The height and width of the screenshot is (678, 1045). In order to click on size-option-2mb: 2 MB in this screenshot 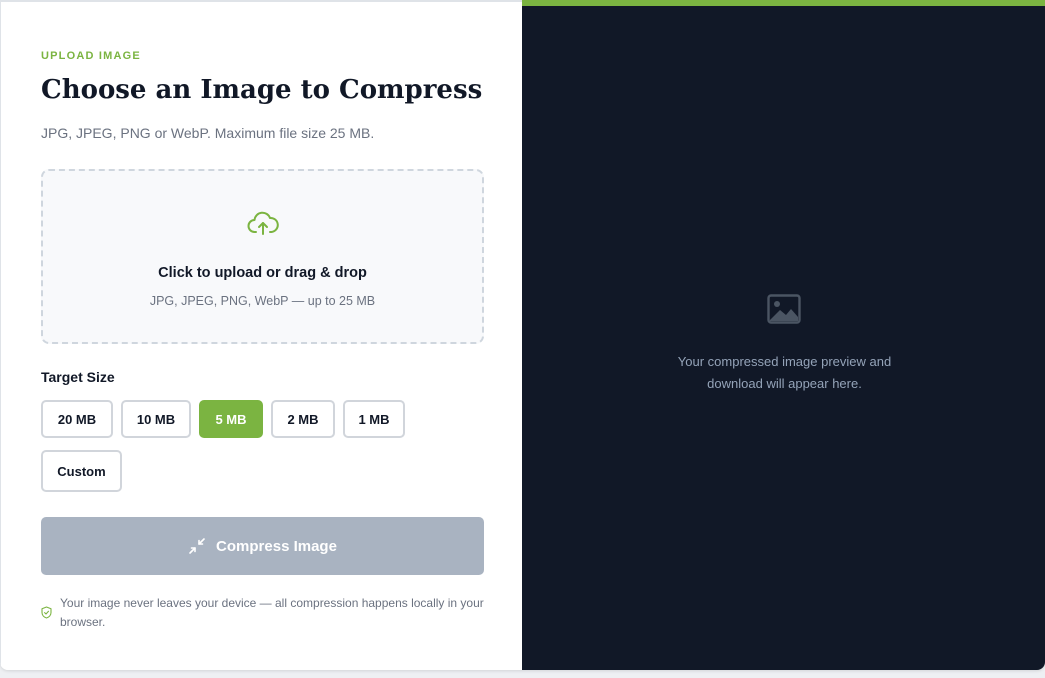, I will do `click(303, 419)`.